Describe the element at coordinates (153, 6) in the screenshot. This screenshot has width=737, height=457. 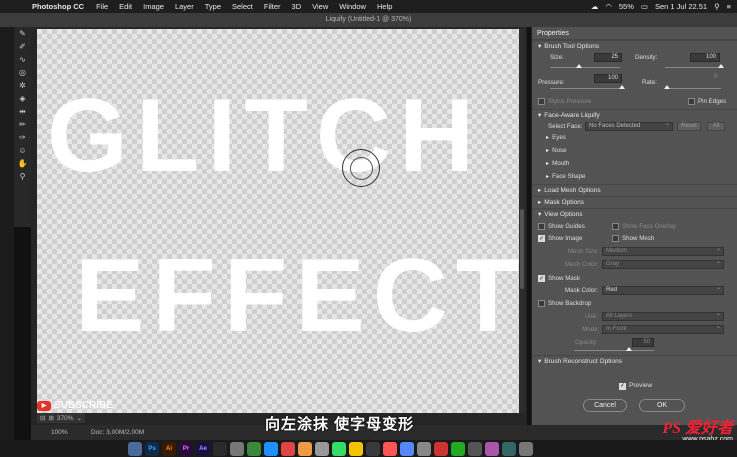
I see `menu-image: Image` at that location.